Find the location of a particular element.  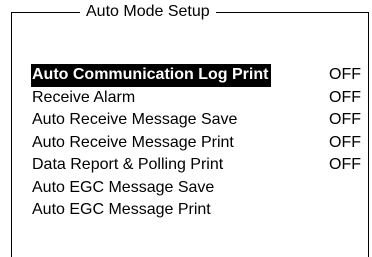

menu-item-auto-receive-message-print: Auto Receive Message Print OFF is located at coordinates (197, 143).